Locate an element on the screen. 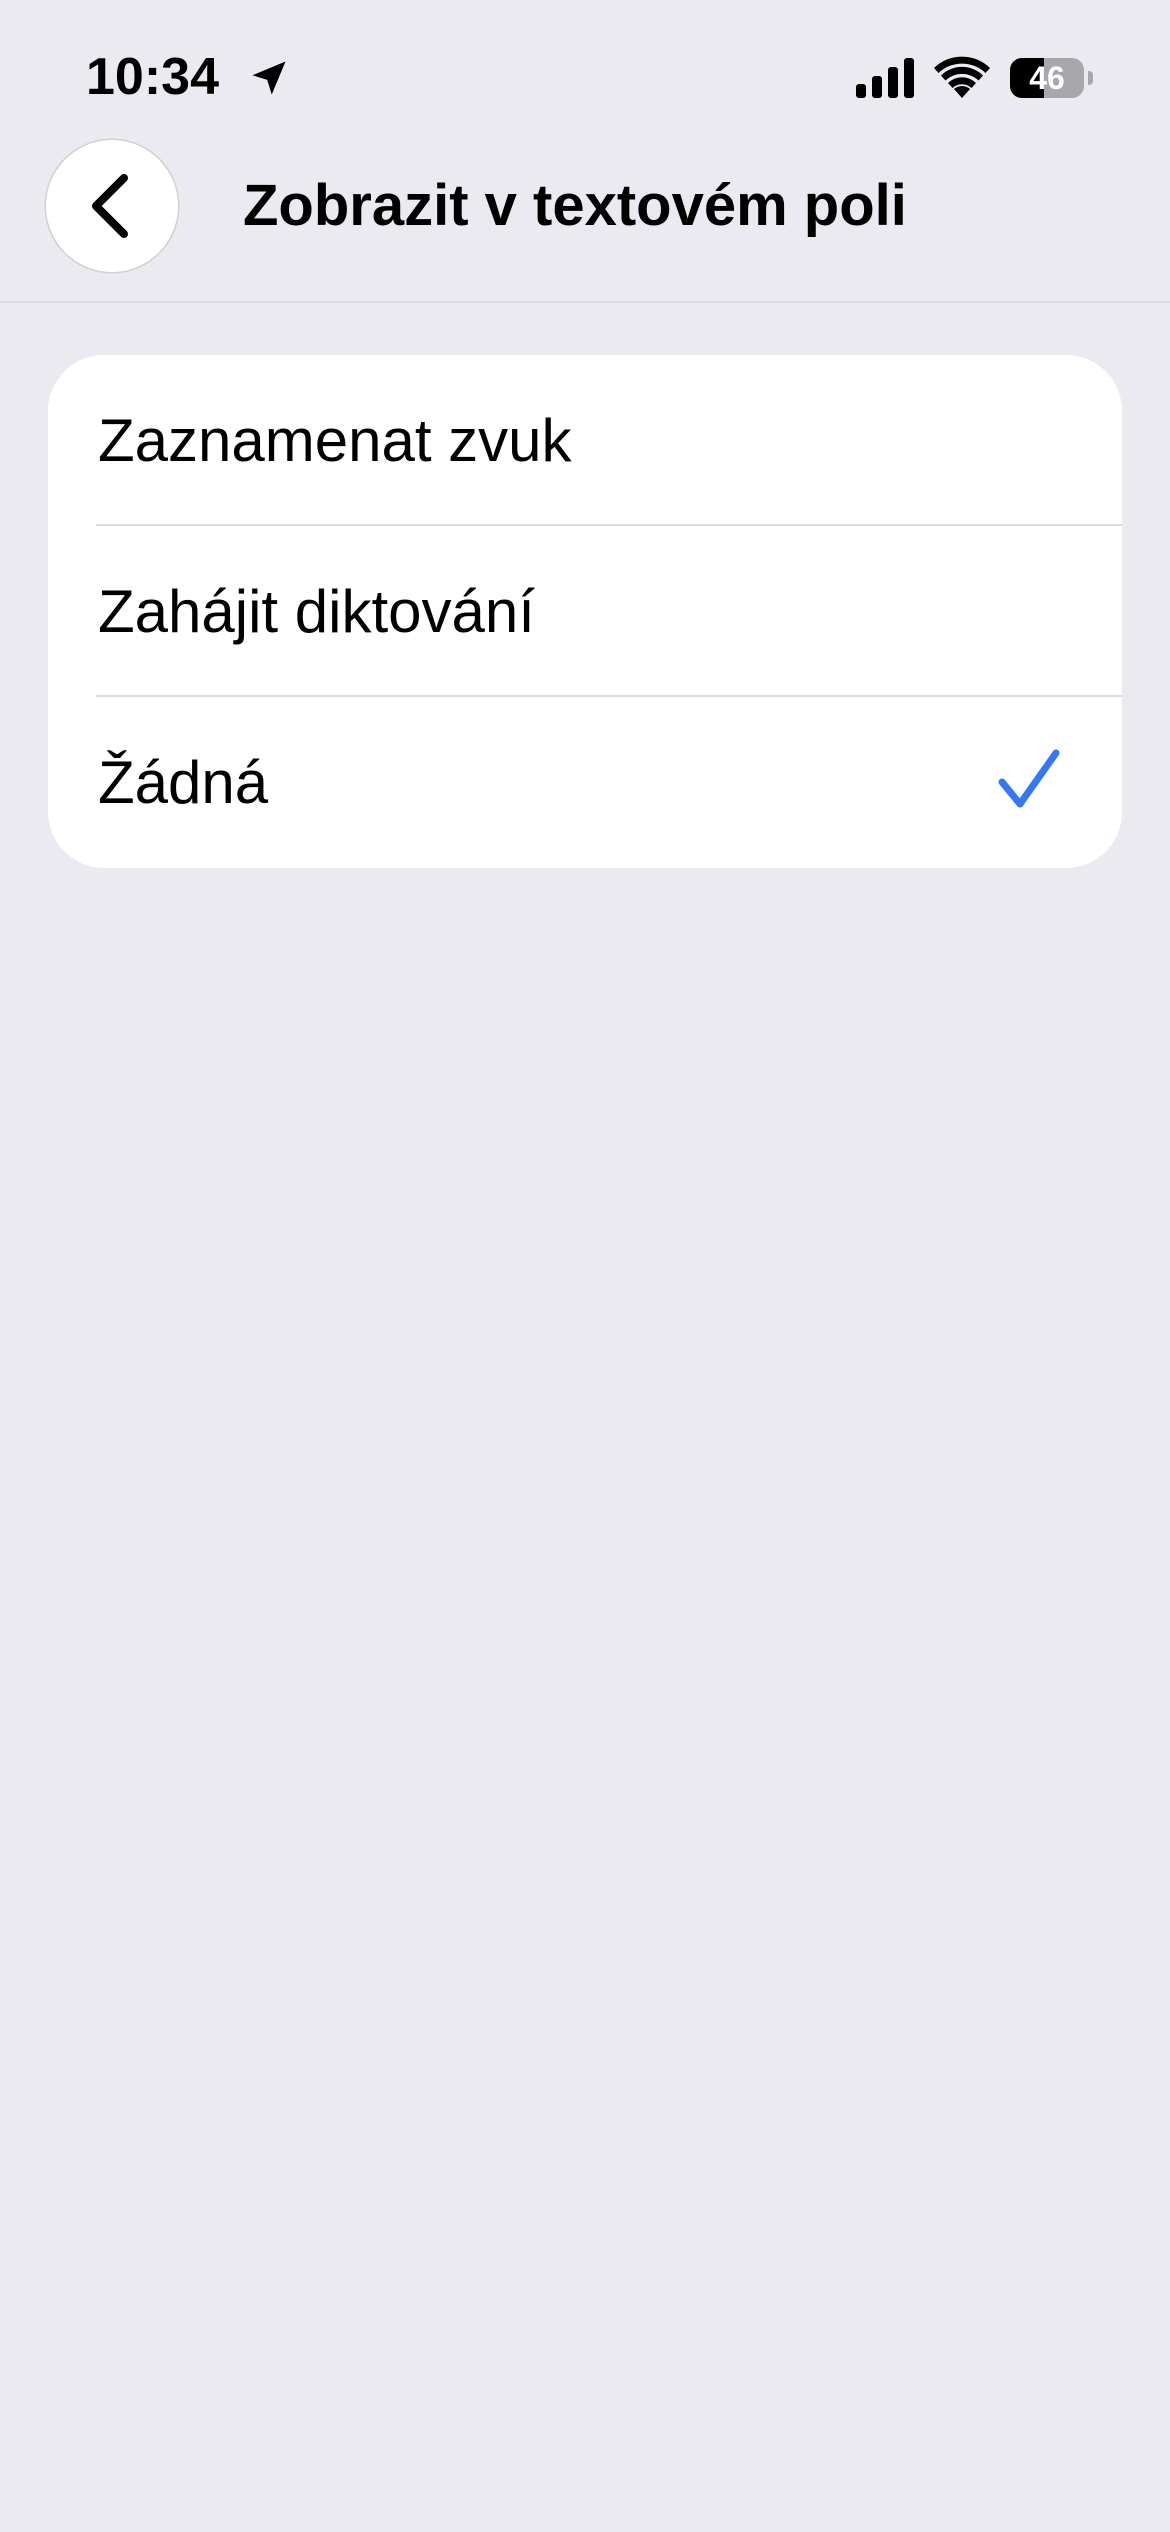 This screenshot has height=2532, width=1170. cellular-signal-icon is located at coordinates (885, 78).